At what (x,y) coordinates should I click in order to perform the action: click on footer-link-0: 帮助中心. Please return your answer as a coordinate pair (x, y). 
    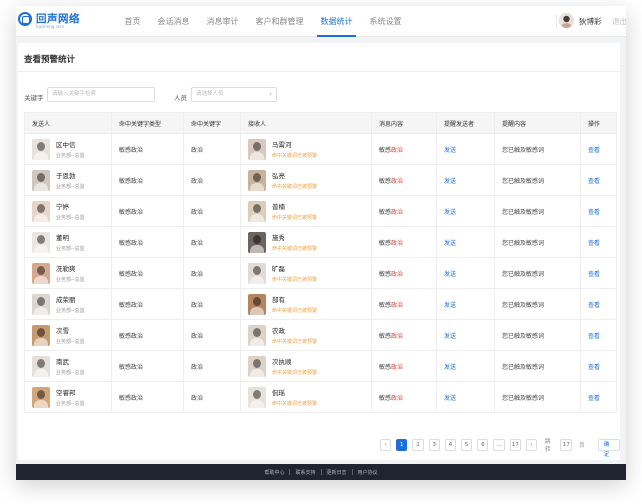
    Looking at the image, I should click on (274, 472).